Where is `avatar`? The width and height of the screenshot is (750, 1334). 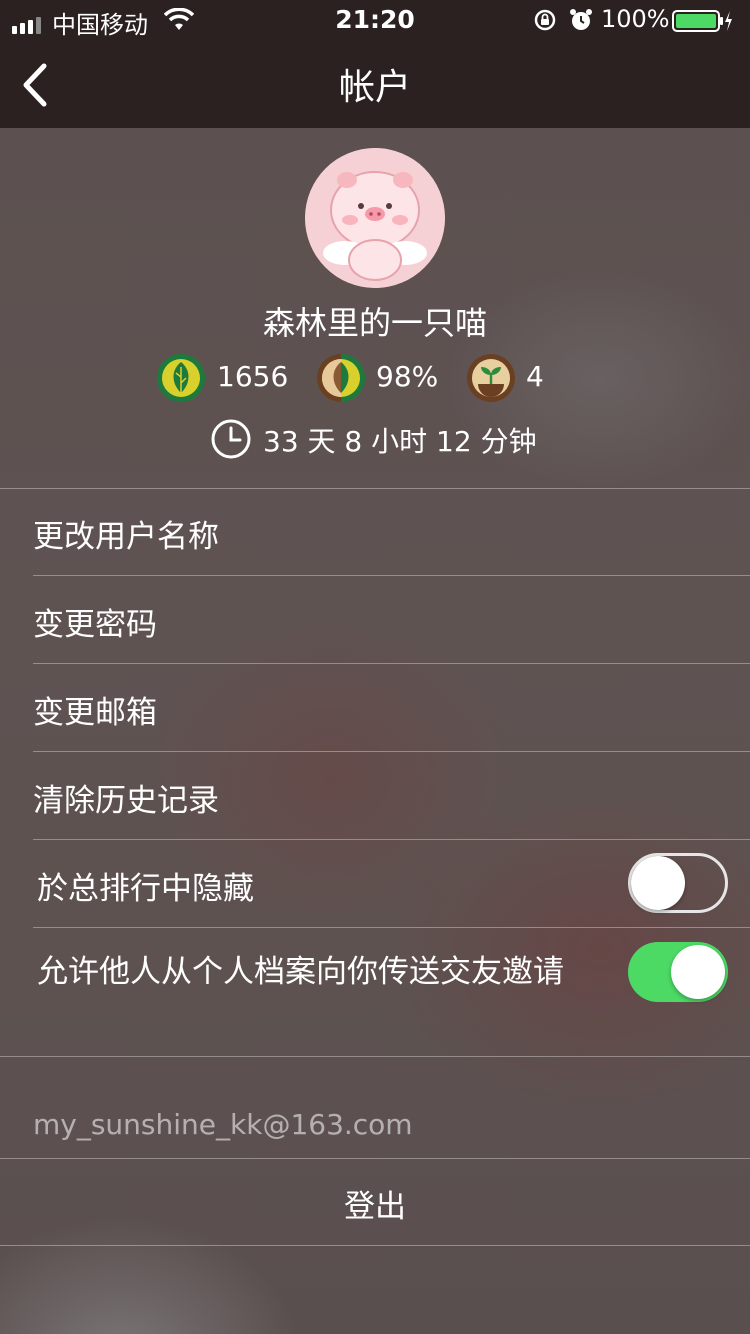
avatar is located at coordinates (375, 218).